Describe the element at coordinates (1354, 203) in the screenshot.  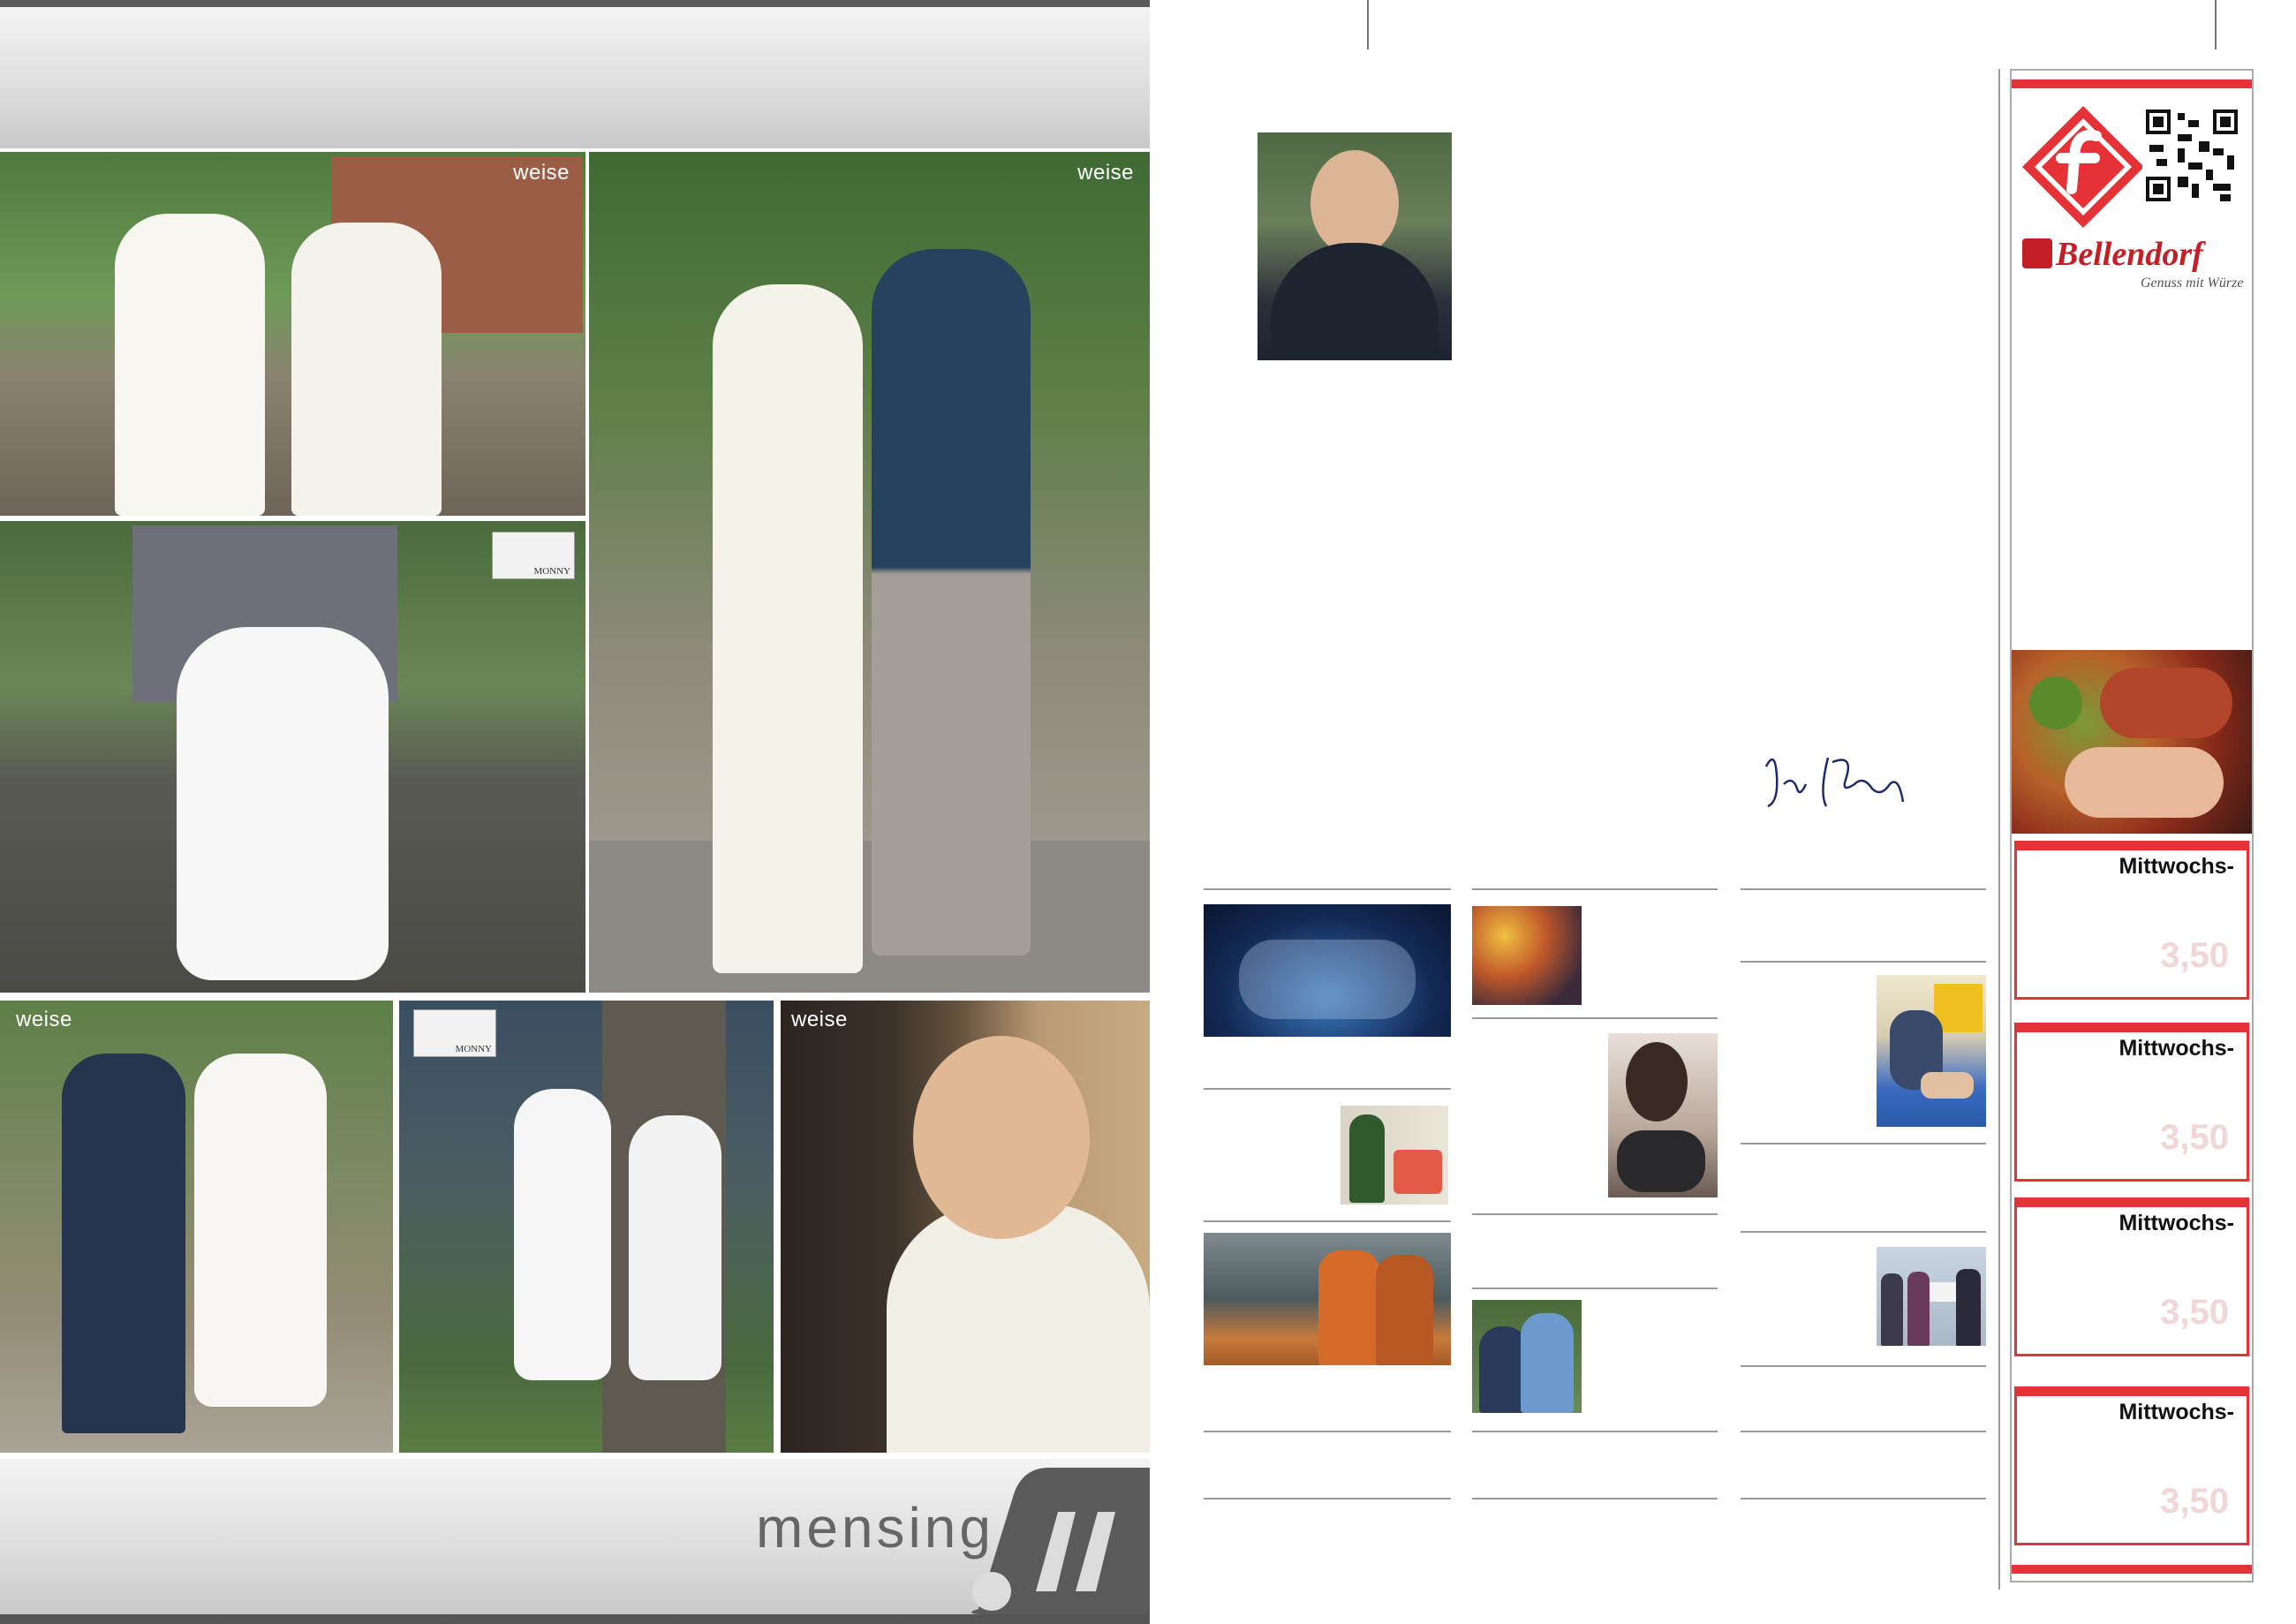
I see `portrait-face` at that location.